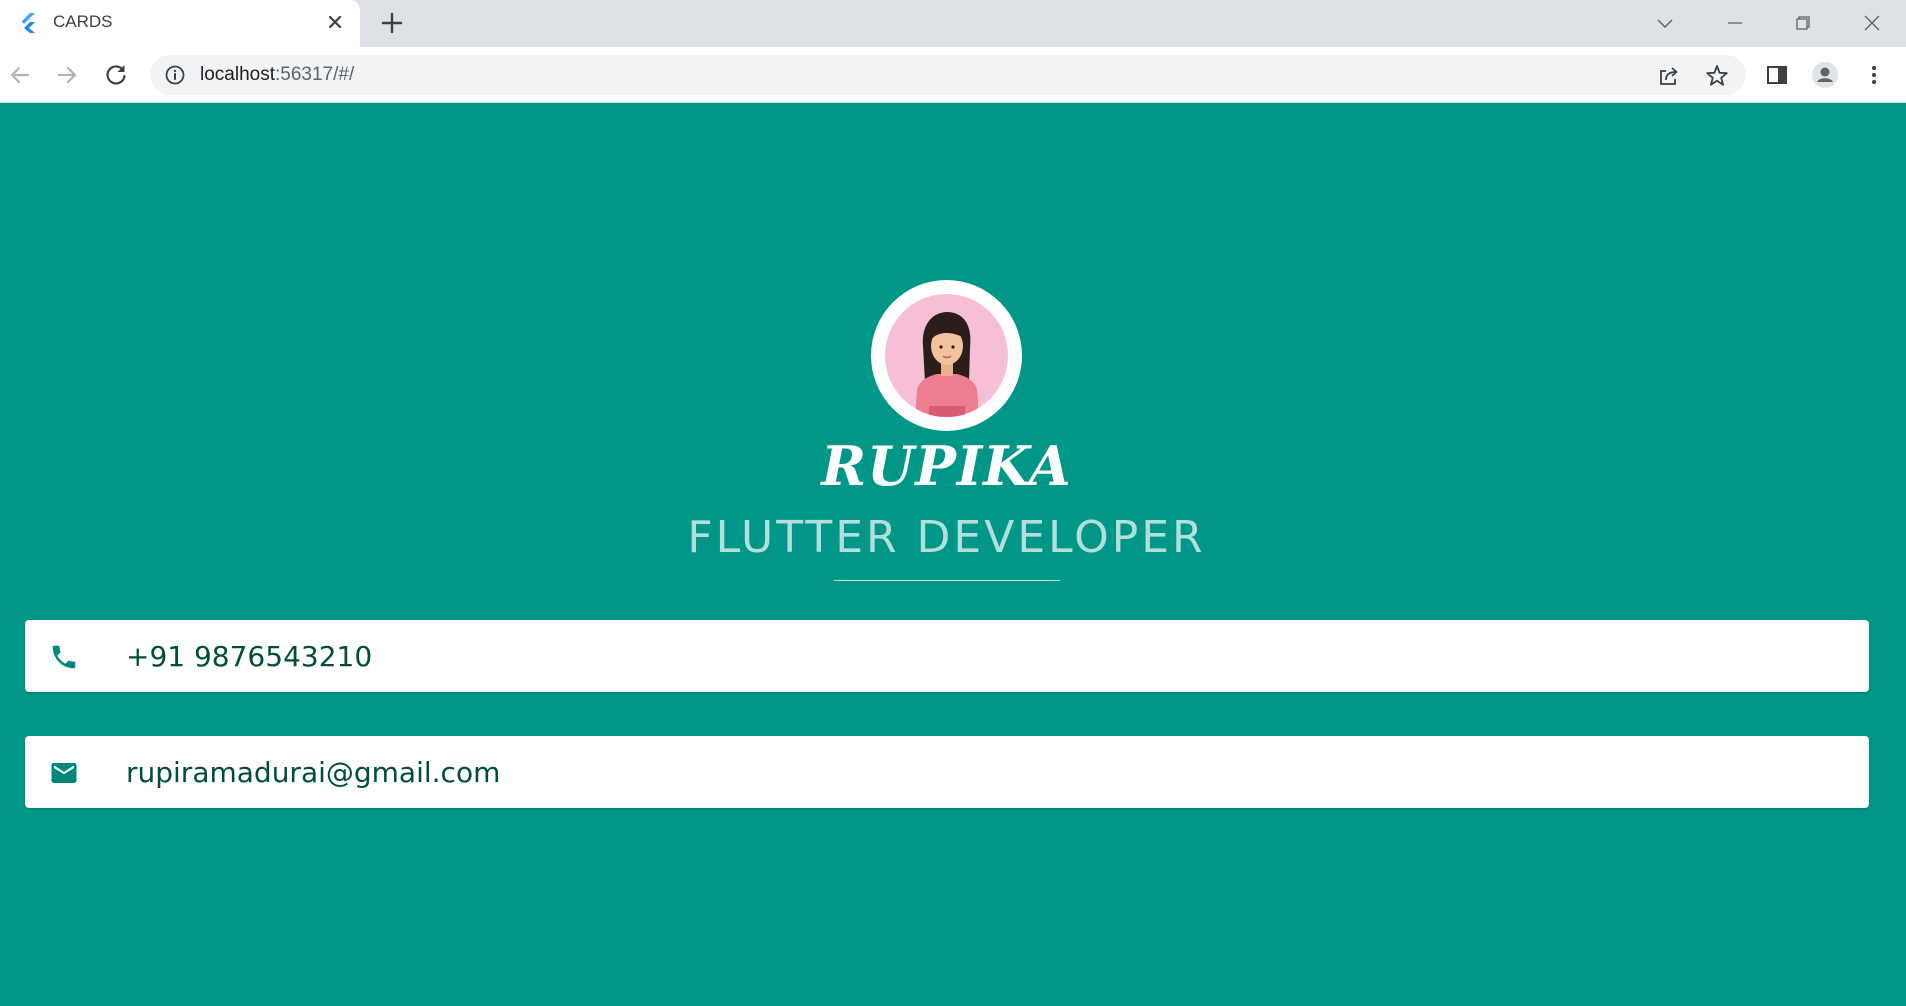 This screenshot has height=1006, width=1906. What do you see at coordinates (180, 23) in the screenshot?
I see `tab-cards: CARDS` at bounding box center [180, 23].